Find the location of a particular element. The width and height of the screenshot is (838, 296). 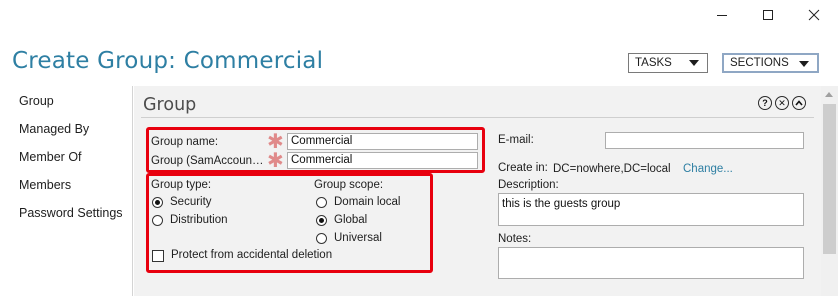

minimize-icon is located at coordinates (722, 15).